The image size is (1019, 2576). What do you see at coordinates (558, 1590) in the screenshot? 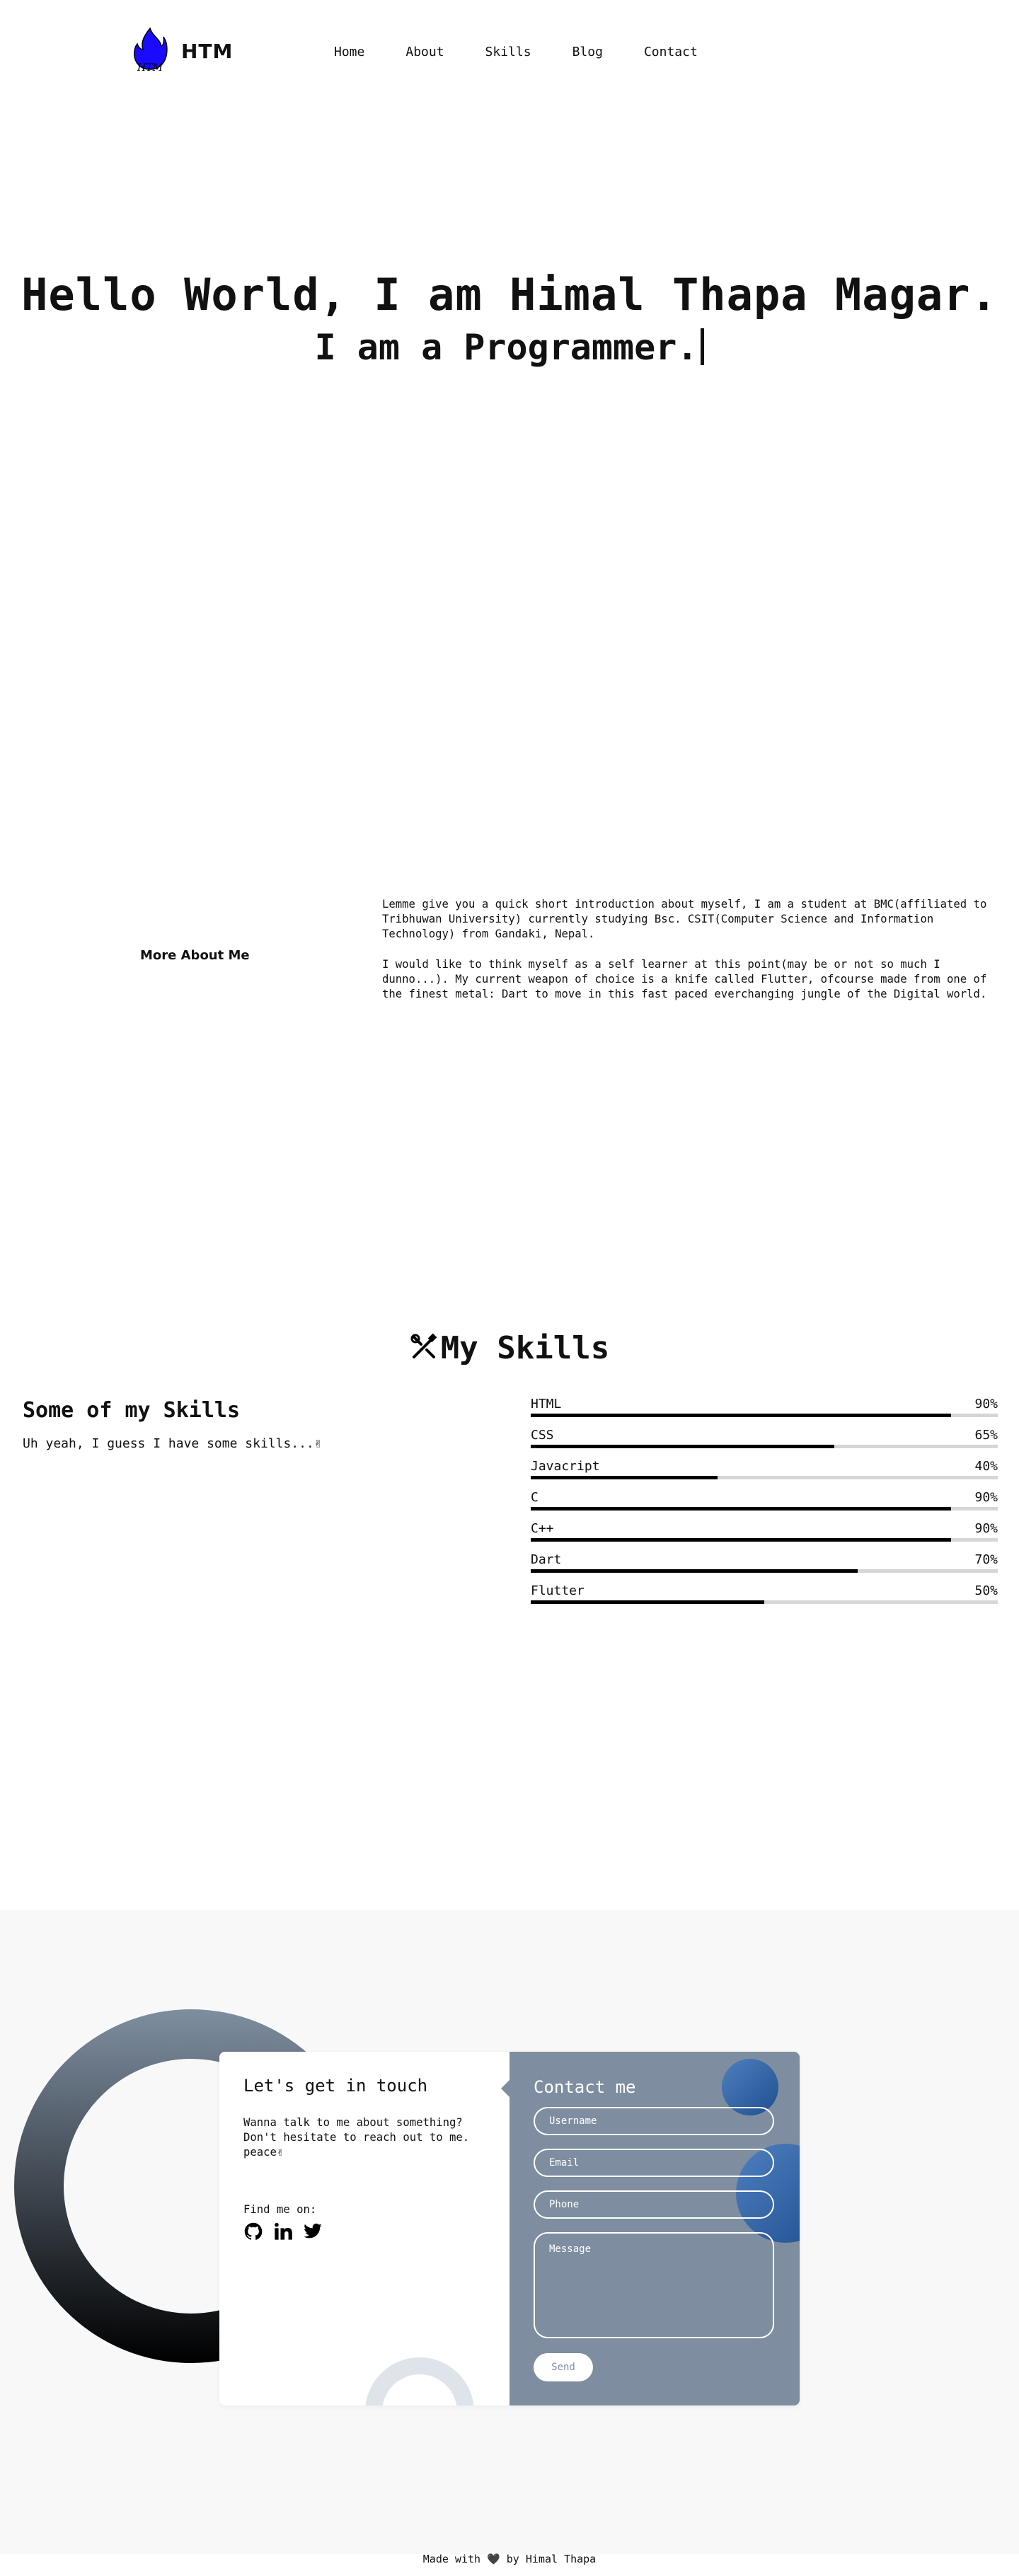
I see `skill-name: Flutter` at bounding box center [558, 1590].